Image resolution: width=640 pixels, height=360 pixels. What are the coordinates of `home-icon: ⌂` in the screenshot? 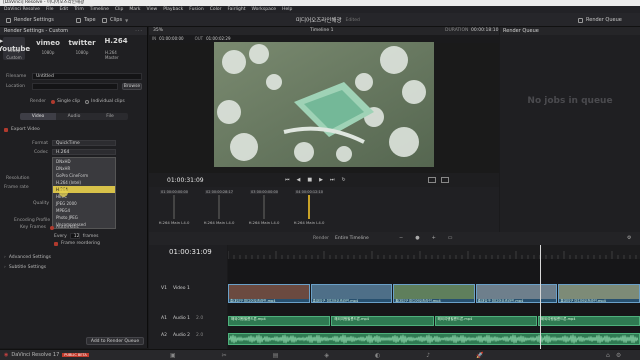 It's located at (608, 355).